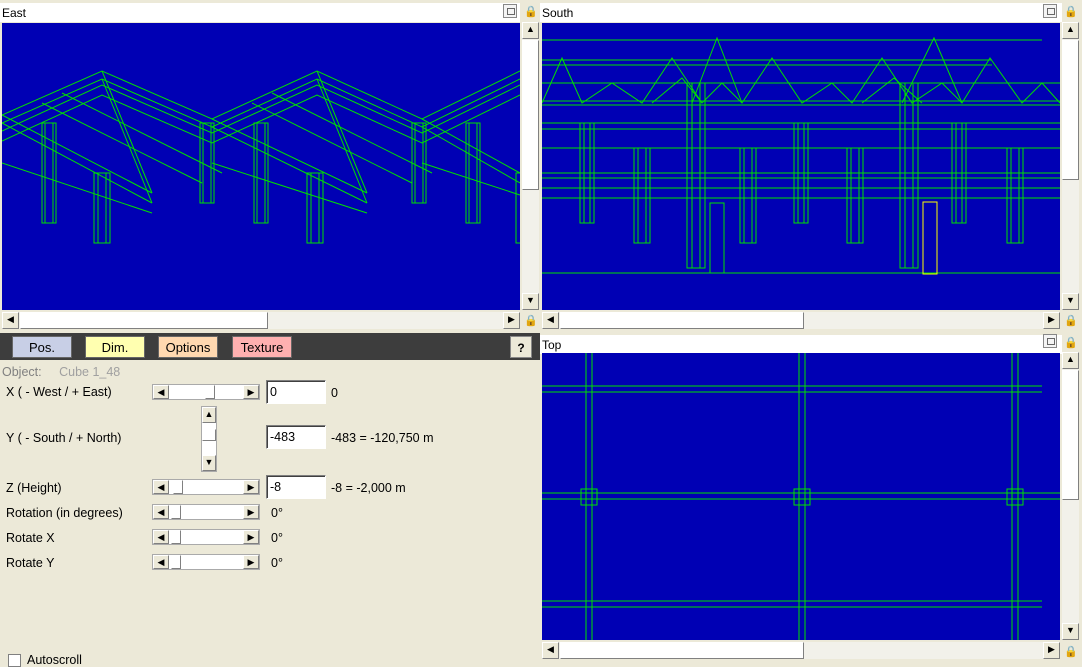 The image size is (1082, 667). I want to click on south-horizontal-scrollbar: ◀ ▶, so click(801, 320).